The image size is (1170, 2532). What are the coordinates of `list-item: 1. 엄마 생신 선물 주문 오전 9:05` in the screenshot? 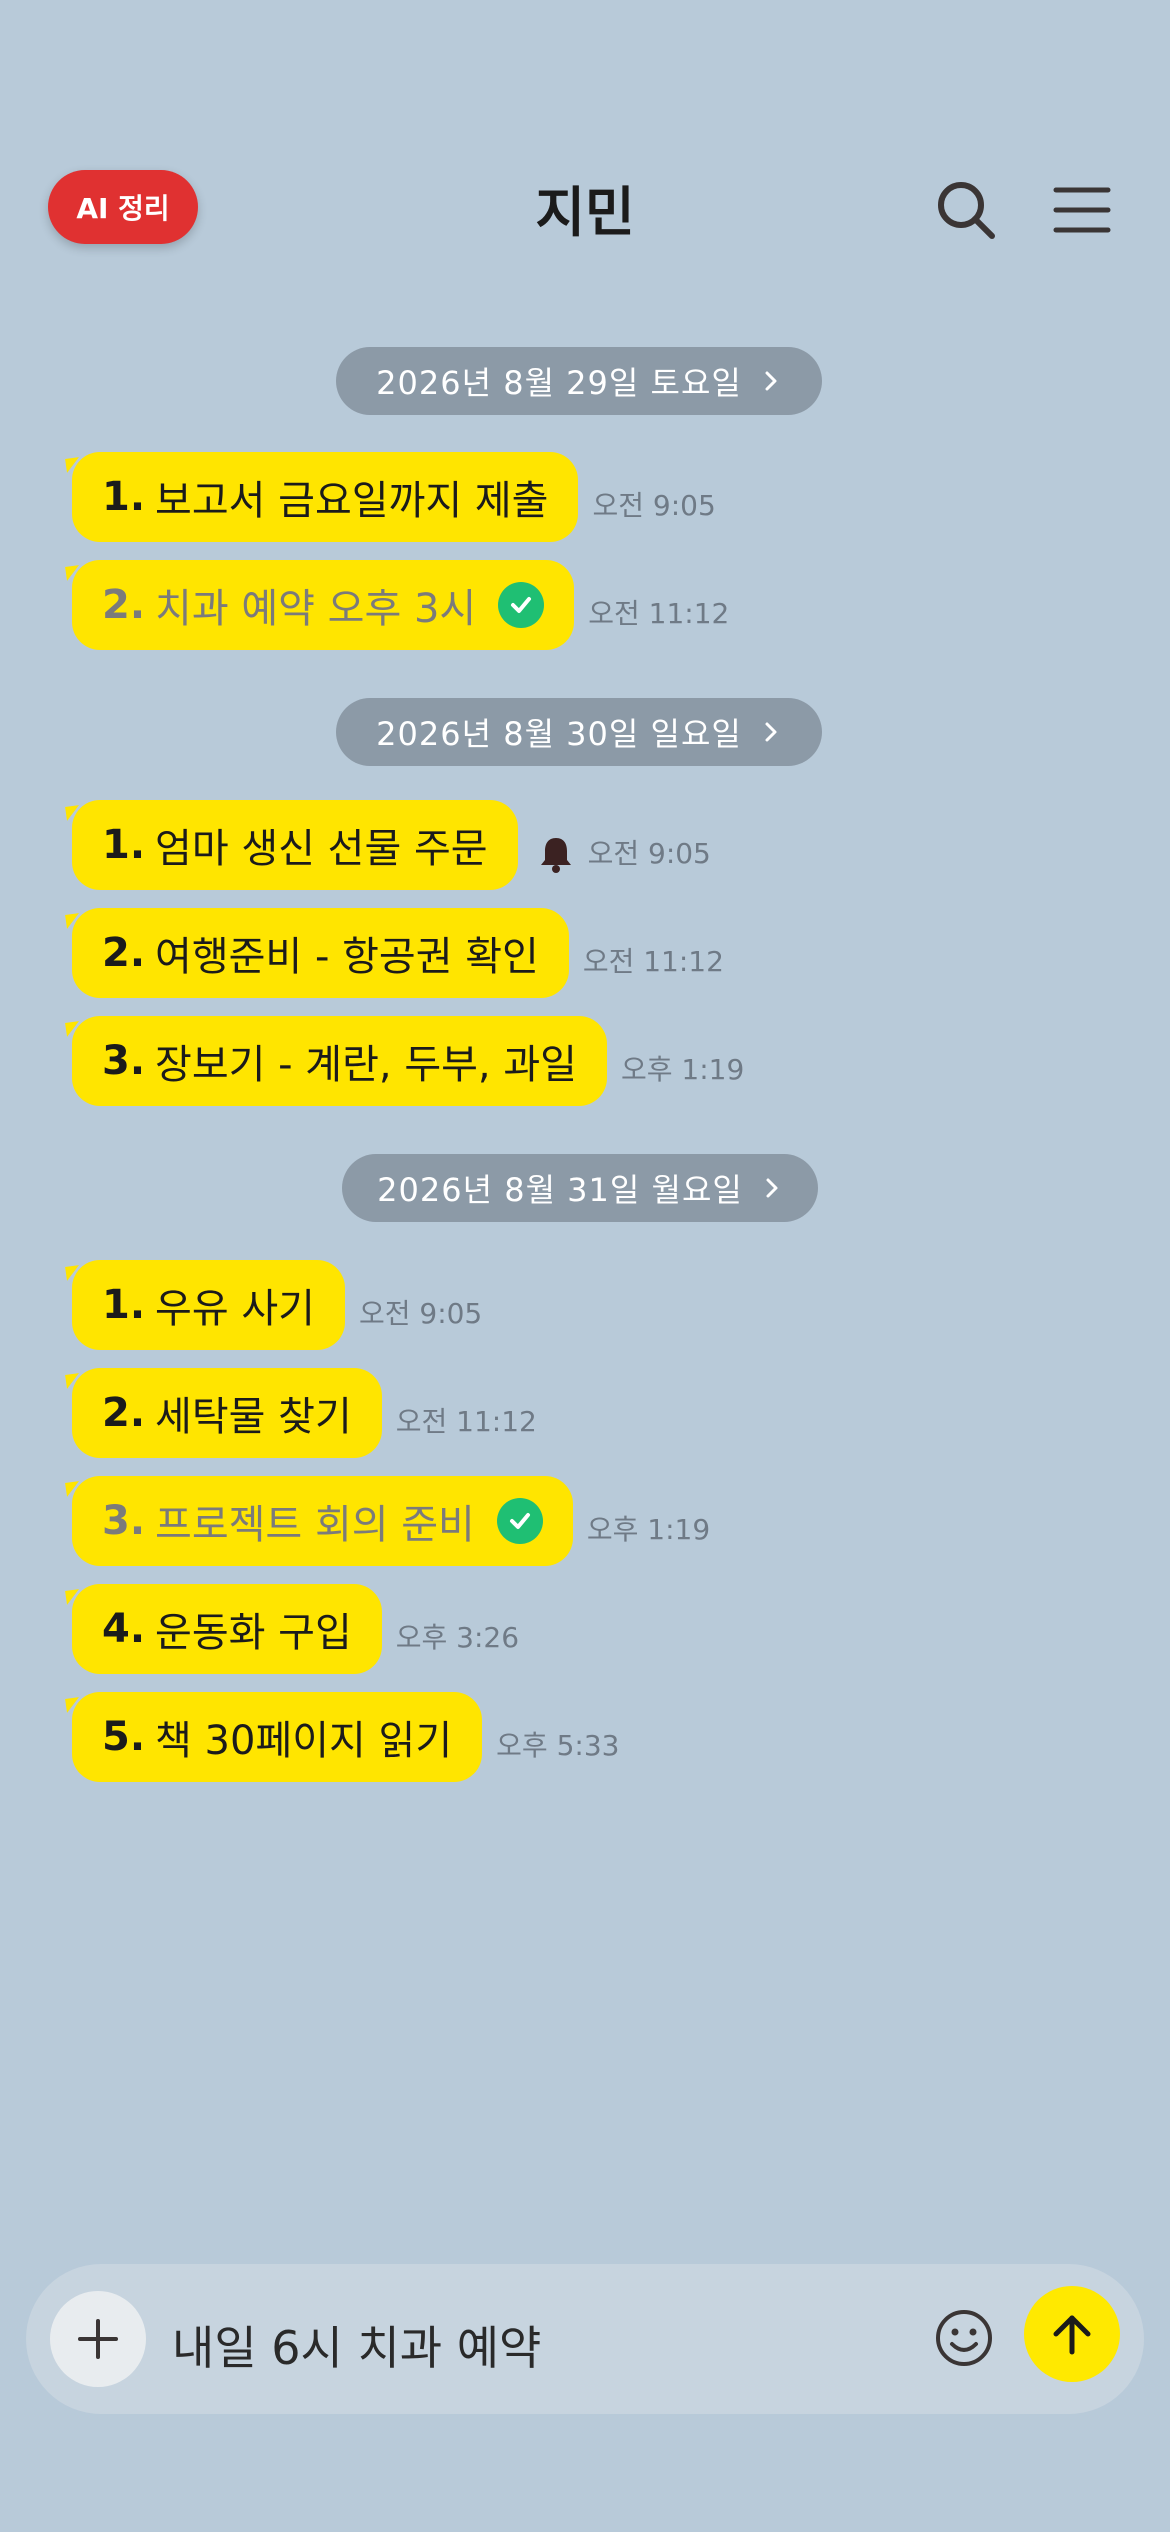 It's located at (391, 845).